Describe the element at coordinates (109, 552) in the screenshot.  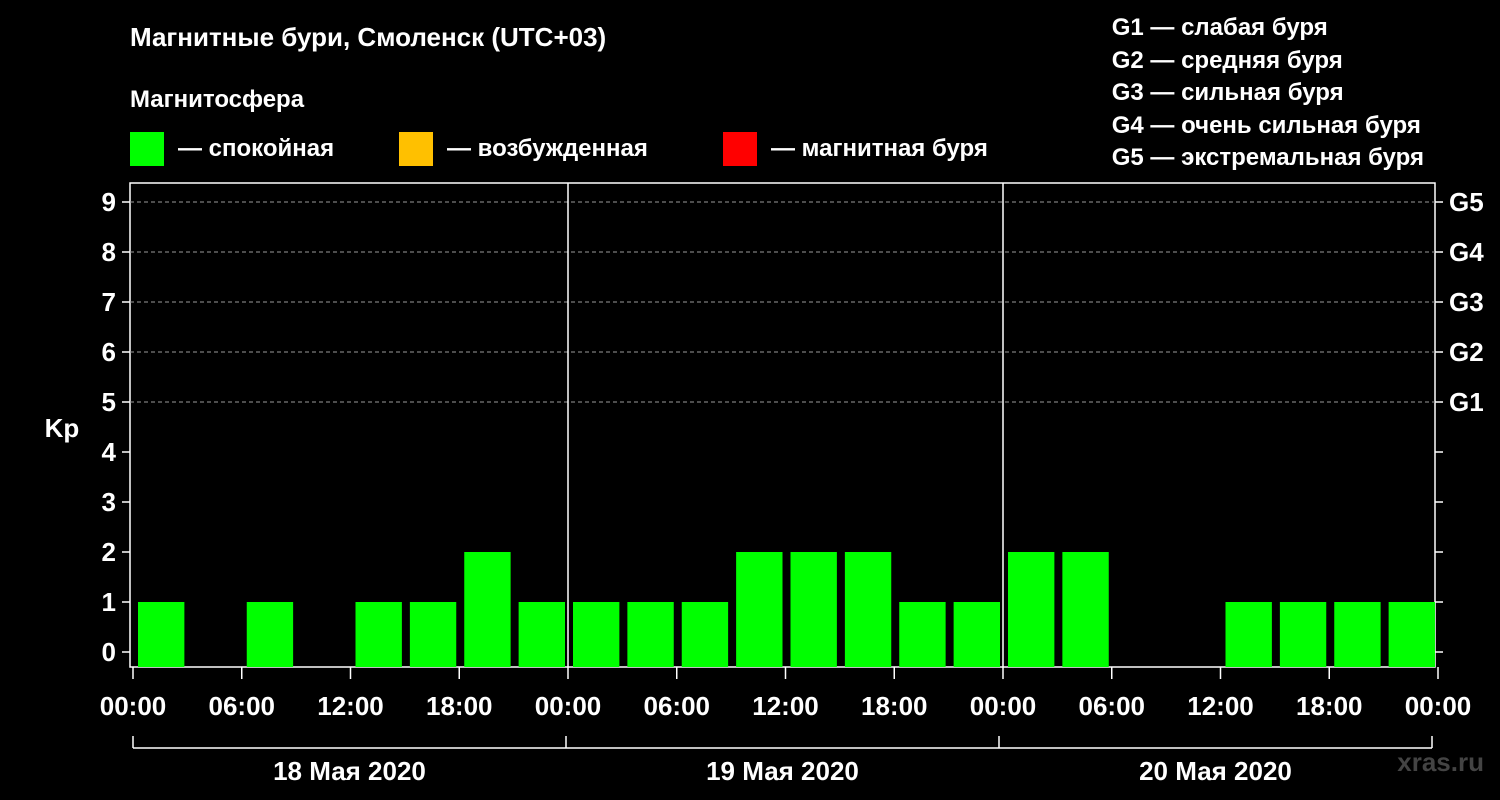
I see `y-tick-label: 2` at that location.